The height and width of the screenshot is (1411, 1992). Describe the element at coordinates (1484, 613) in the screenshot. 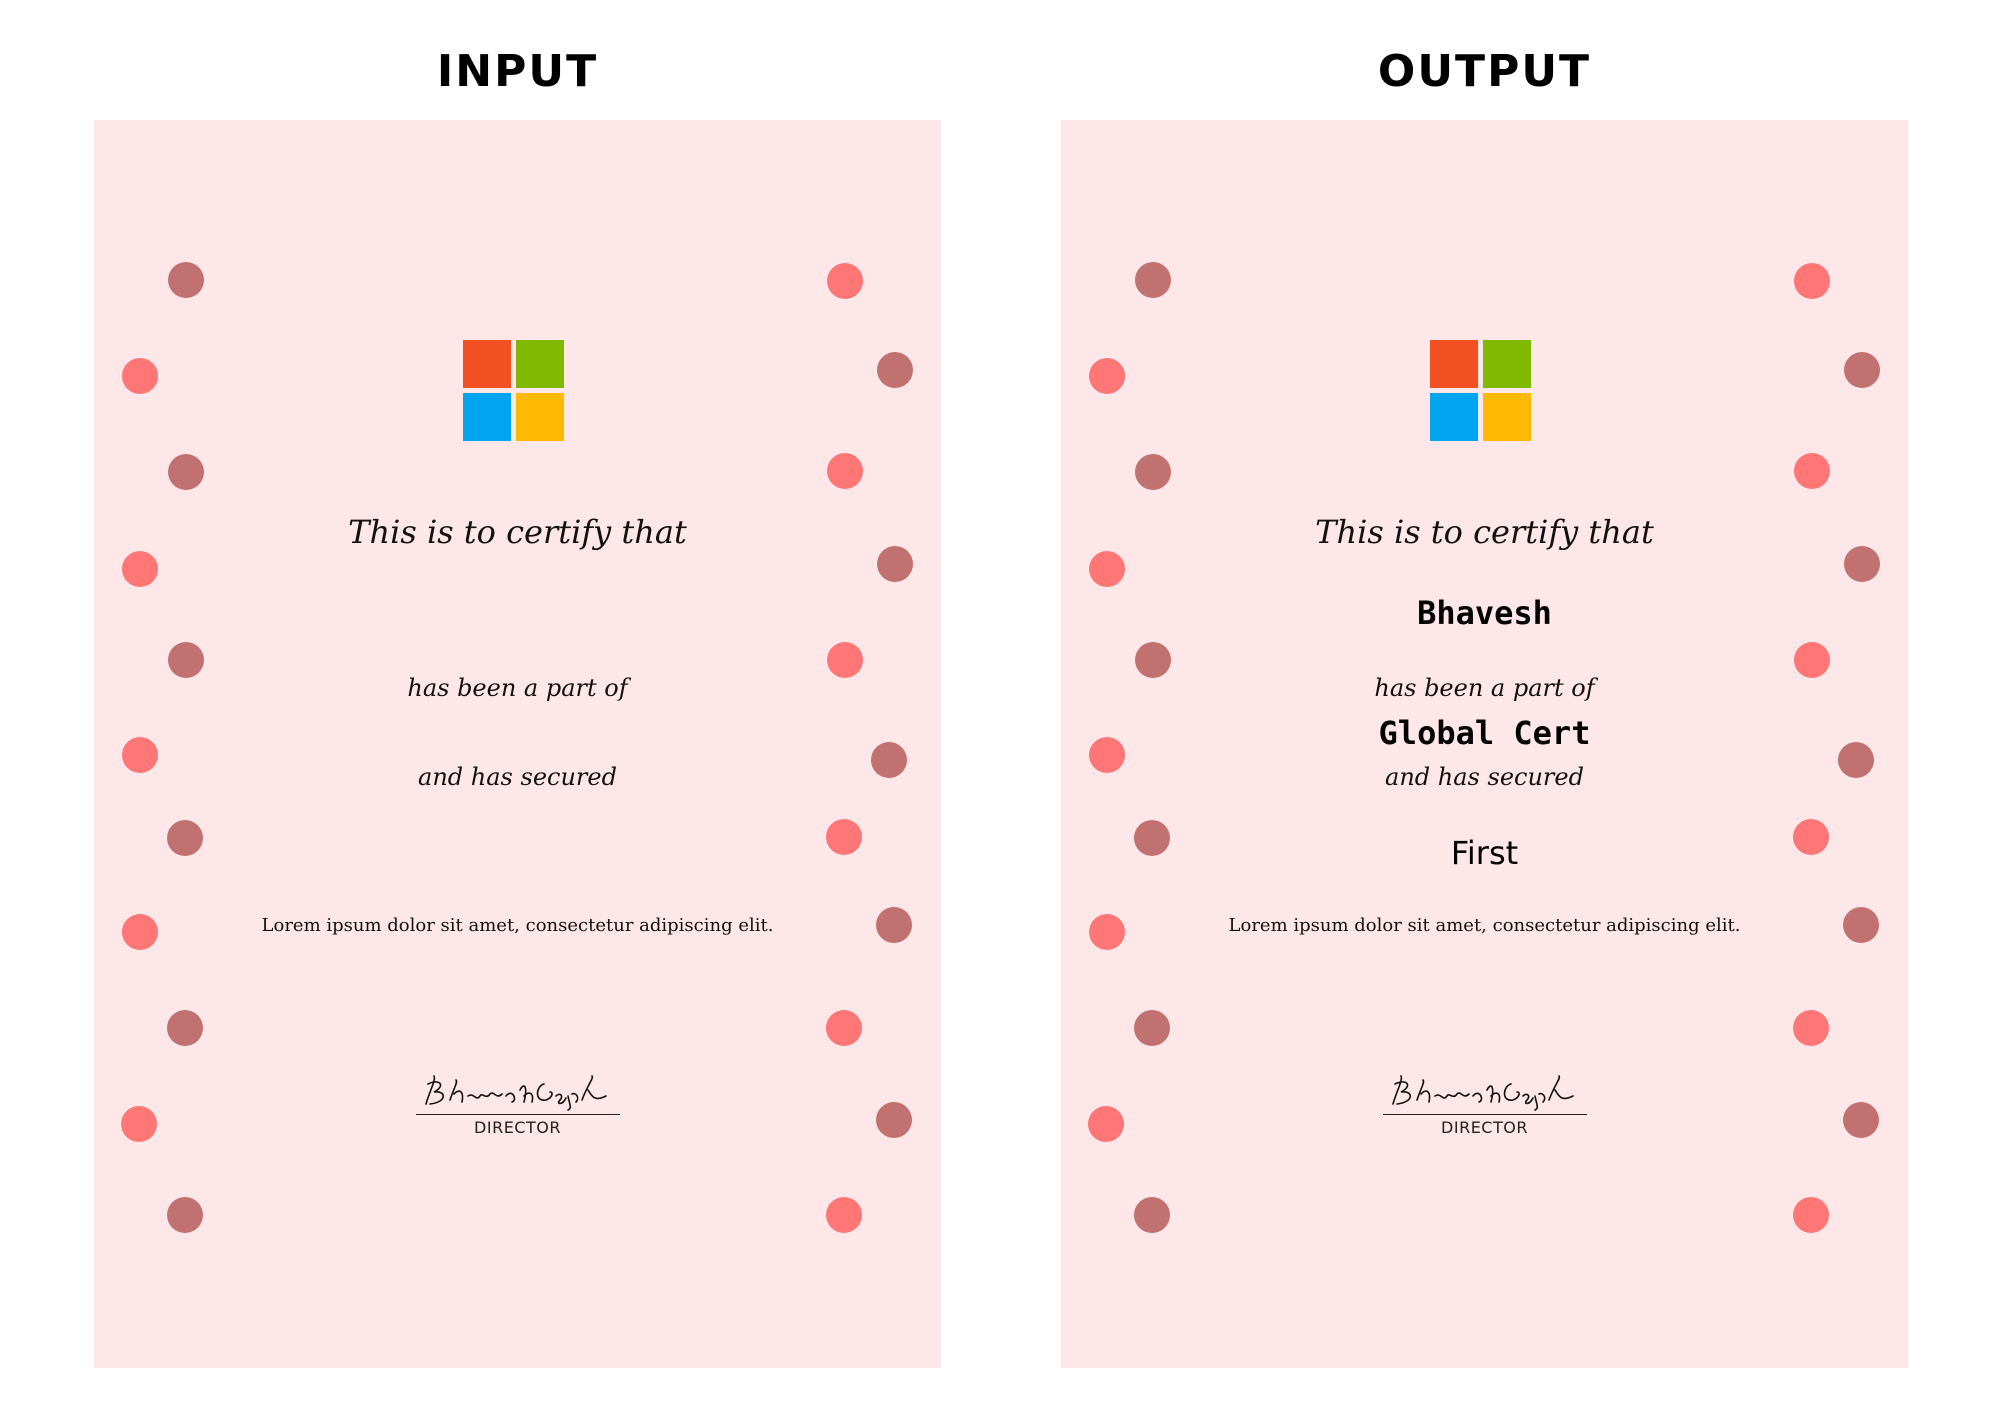

I see `recipient-name: Bhavesh` at that location.